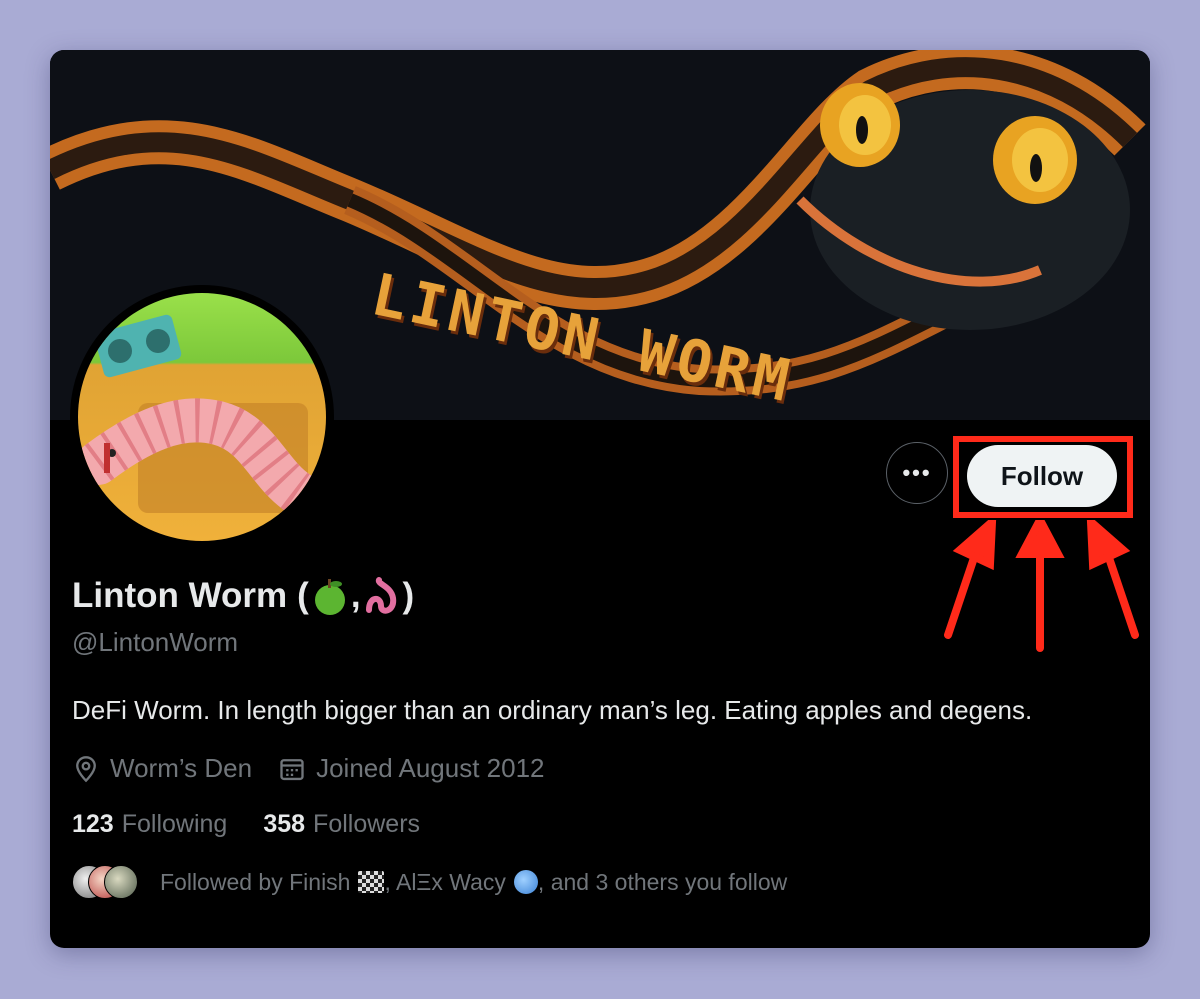  Describe the element at coordinates (355, 595) in the screenshot. I see `profile-name-sep: ,` at that location.